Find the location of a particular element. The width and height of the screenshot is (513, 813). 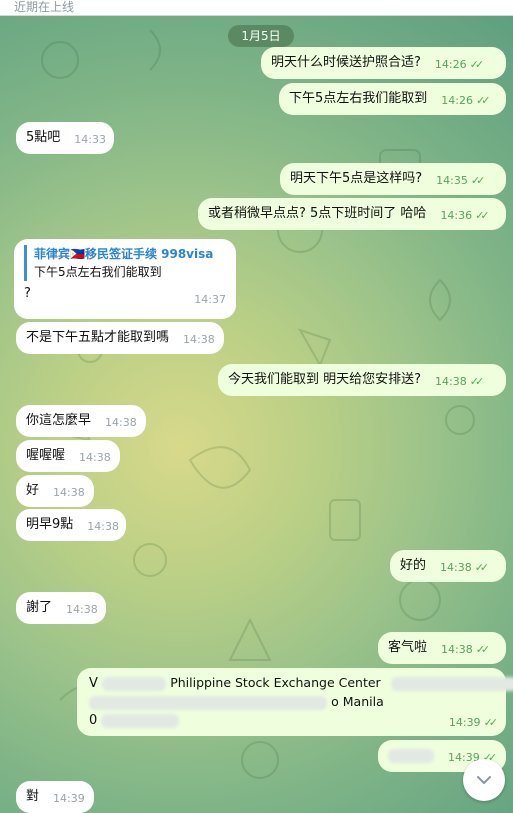

message-bubble-outgoing: 明天什么时候送护照合适? 14:26 ✓✓ is located at coordinates (383, 63).